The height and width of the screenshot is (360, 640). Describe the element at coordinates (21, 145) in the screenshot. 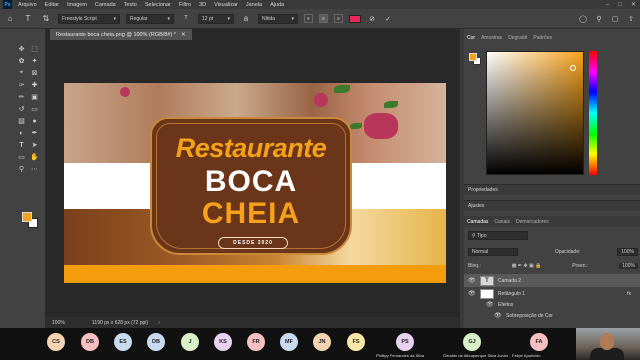

I see `type-tool-active-icon: T` at that location.